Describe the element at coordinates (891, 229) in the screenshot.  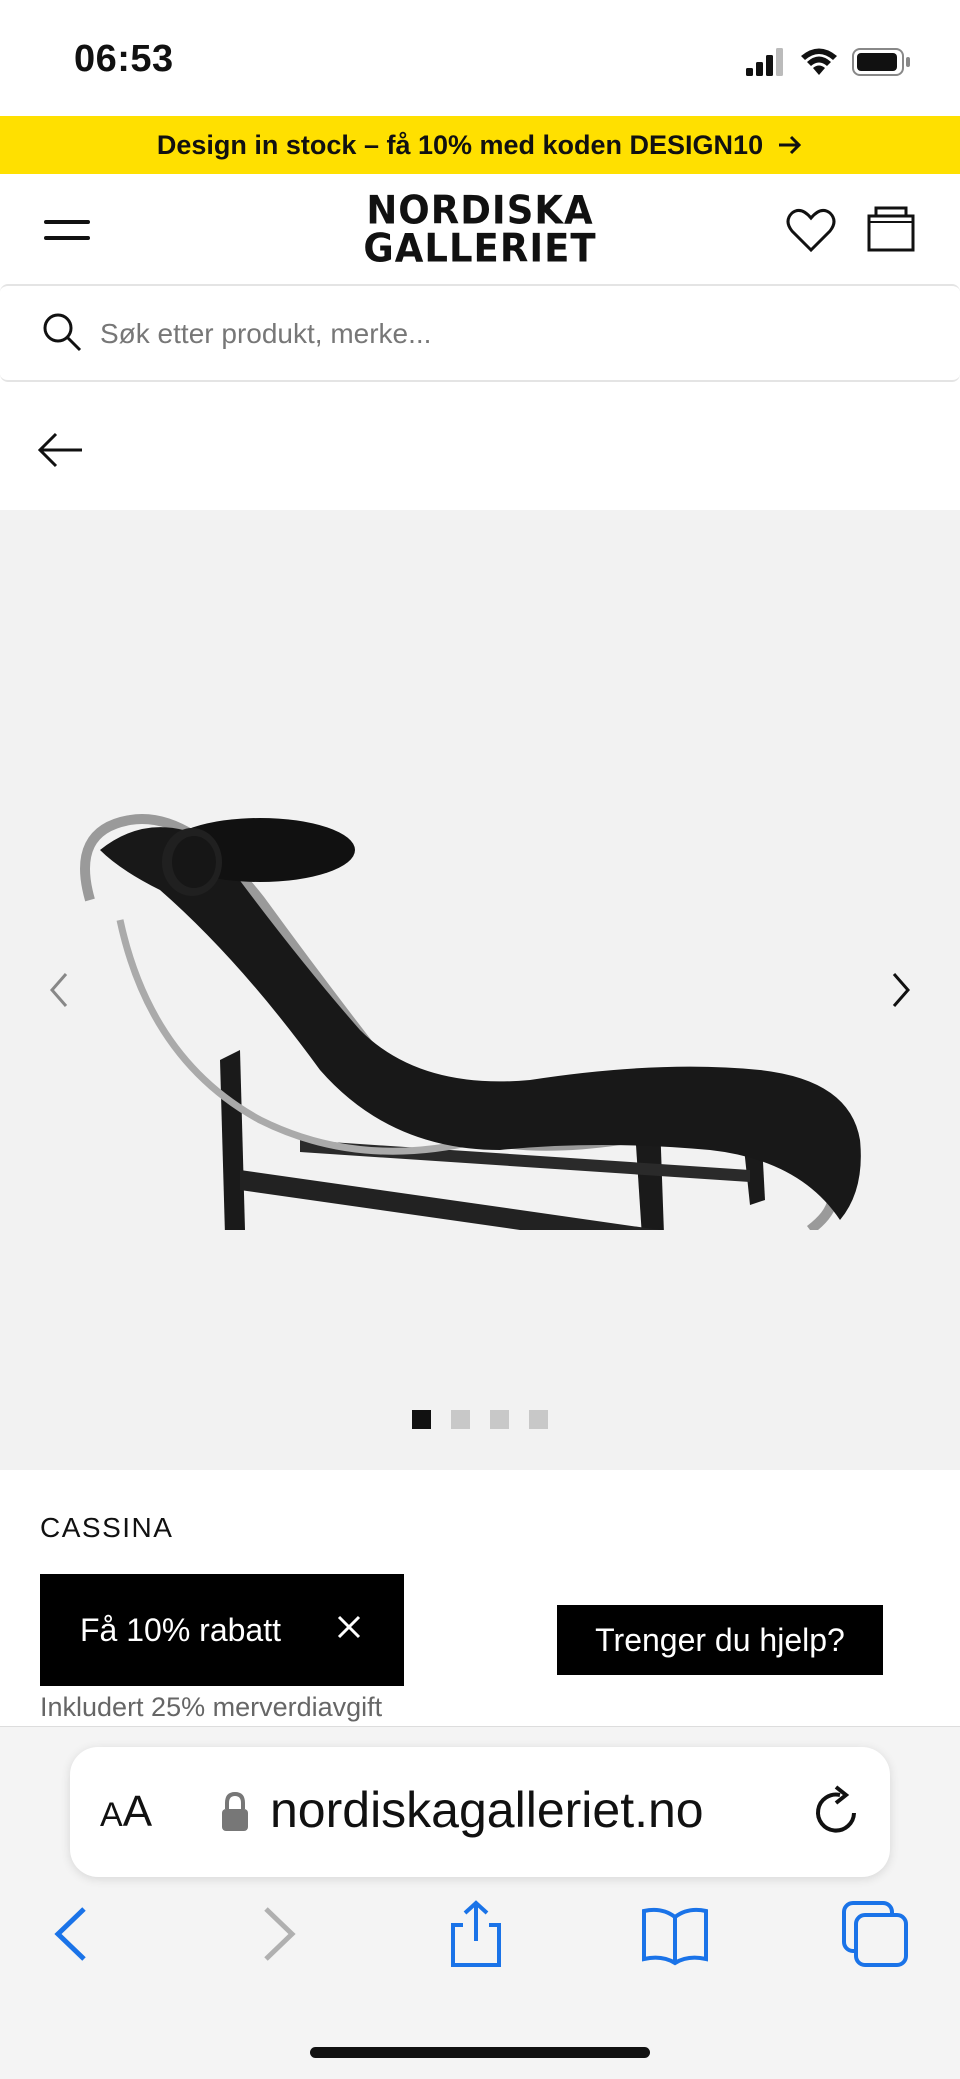
I see `bag-icon` at that location.